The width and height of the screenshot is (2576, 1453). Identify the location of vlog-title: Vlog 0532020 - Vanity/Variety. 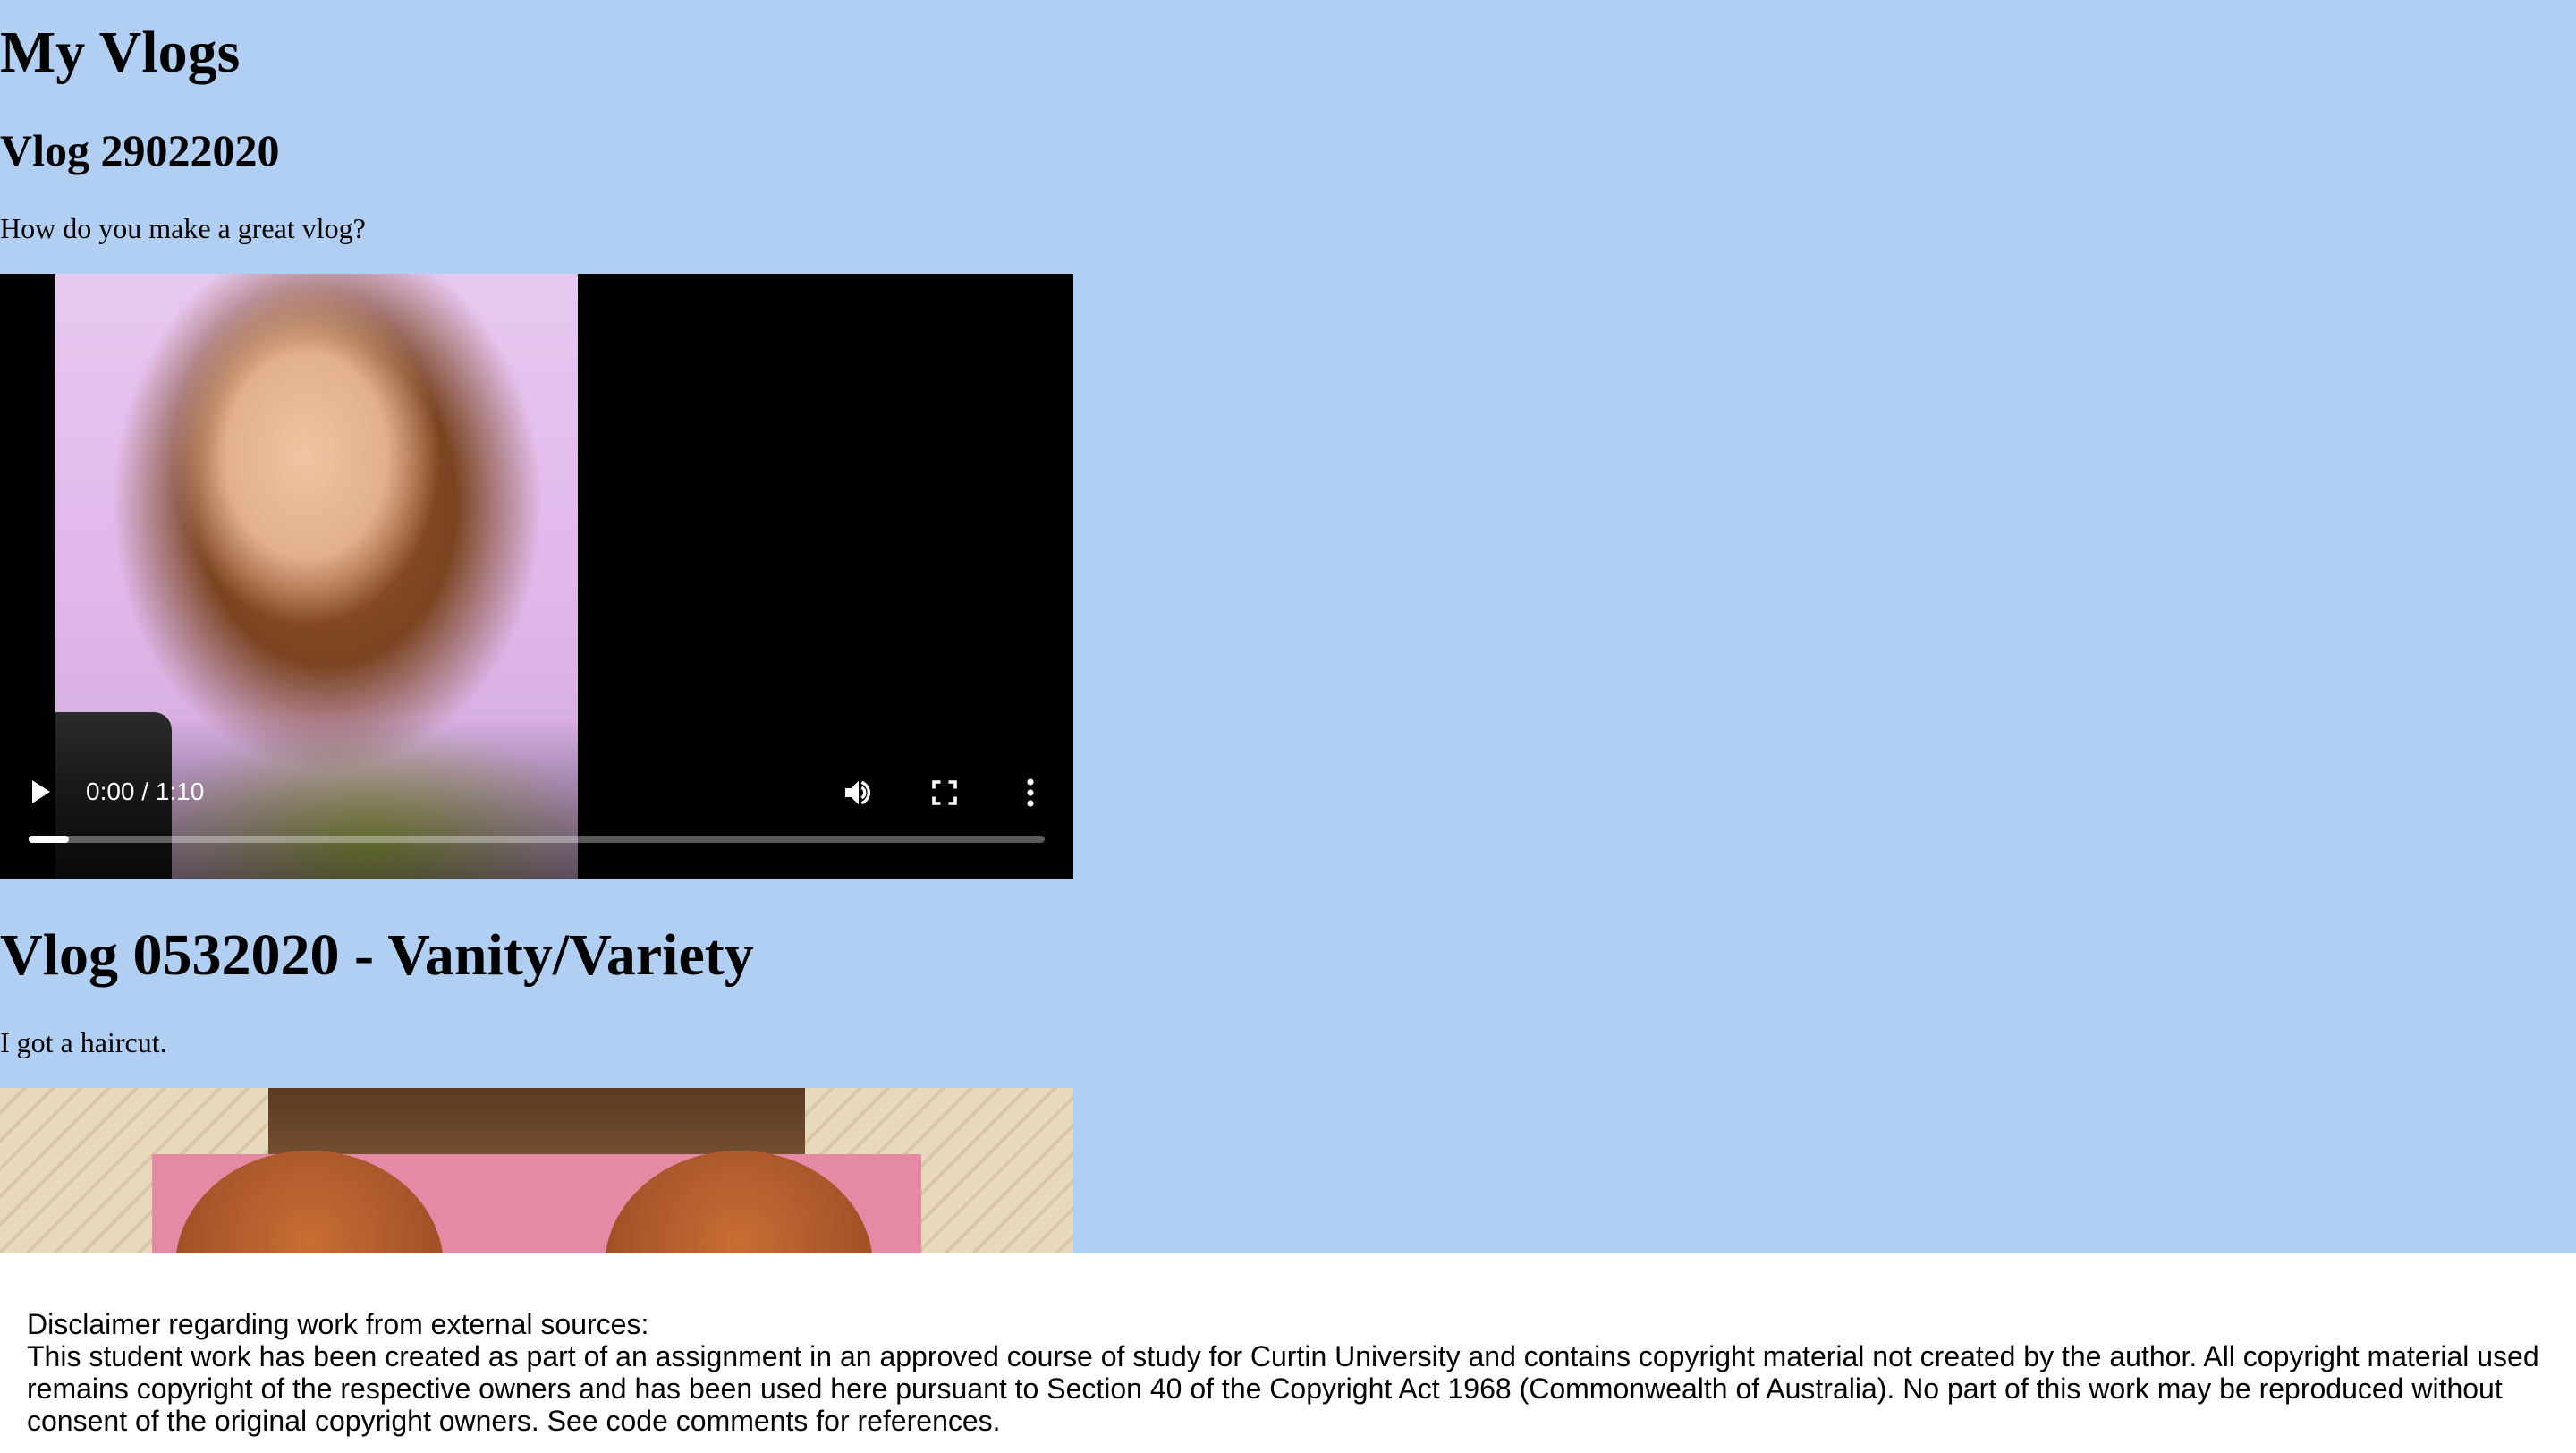
(377, 955).